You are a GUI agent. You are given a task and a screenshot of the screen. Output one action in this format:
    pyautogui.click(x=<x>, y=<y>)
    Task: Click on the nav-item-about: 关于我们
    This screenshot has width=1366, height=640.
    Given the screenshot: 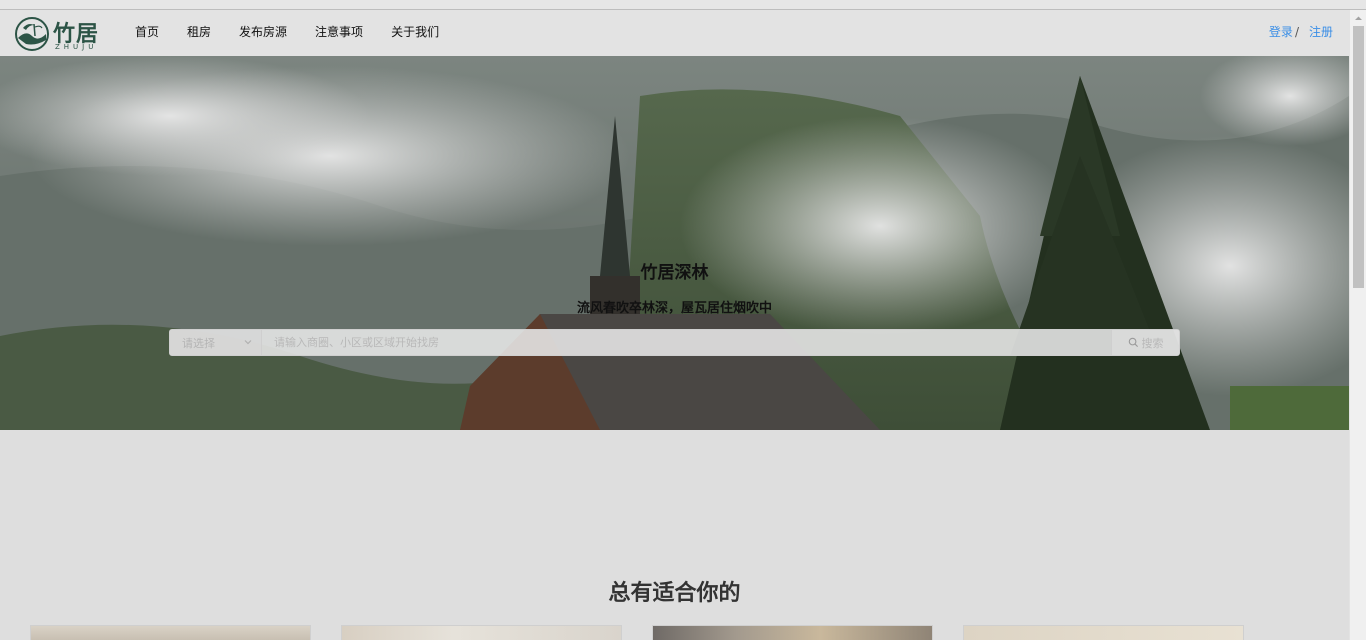 What is the action you would take?
    pyautogui.click(x=415, y=33)
    